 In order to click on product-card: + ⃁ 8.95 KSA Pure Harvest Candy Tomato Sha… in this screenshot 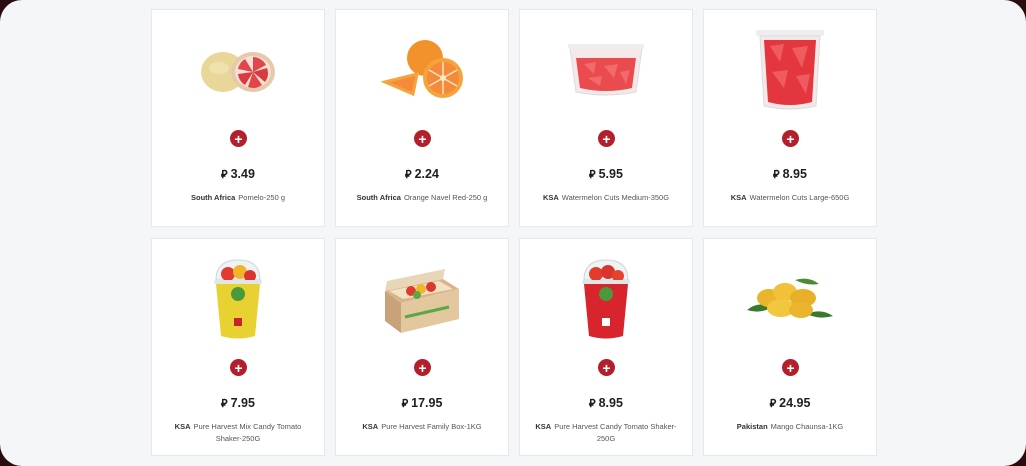, I will do `click(606, 347)`.